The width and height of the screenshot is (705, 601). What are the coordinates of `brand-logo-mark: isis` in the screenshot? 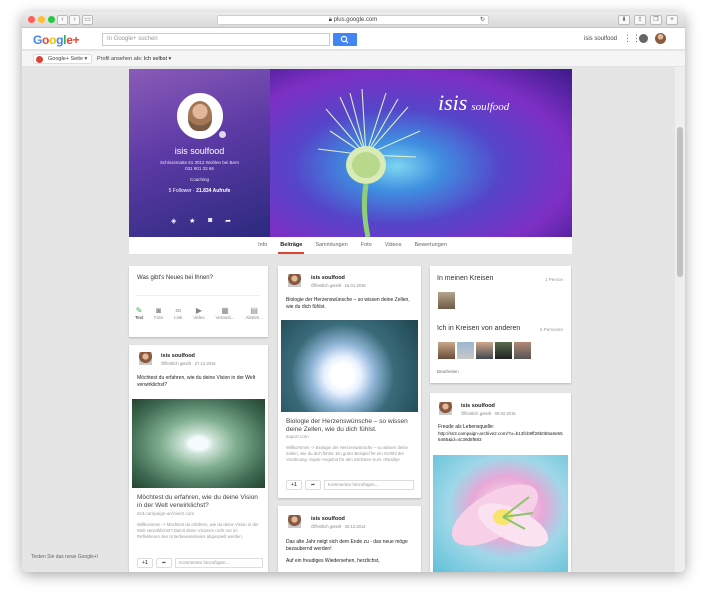 It's located at (453, 102).